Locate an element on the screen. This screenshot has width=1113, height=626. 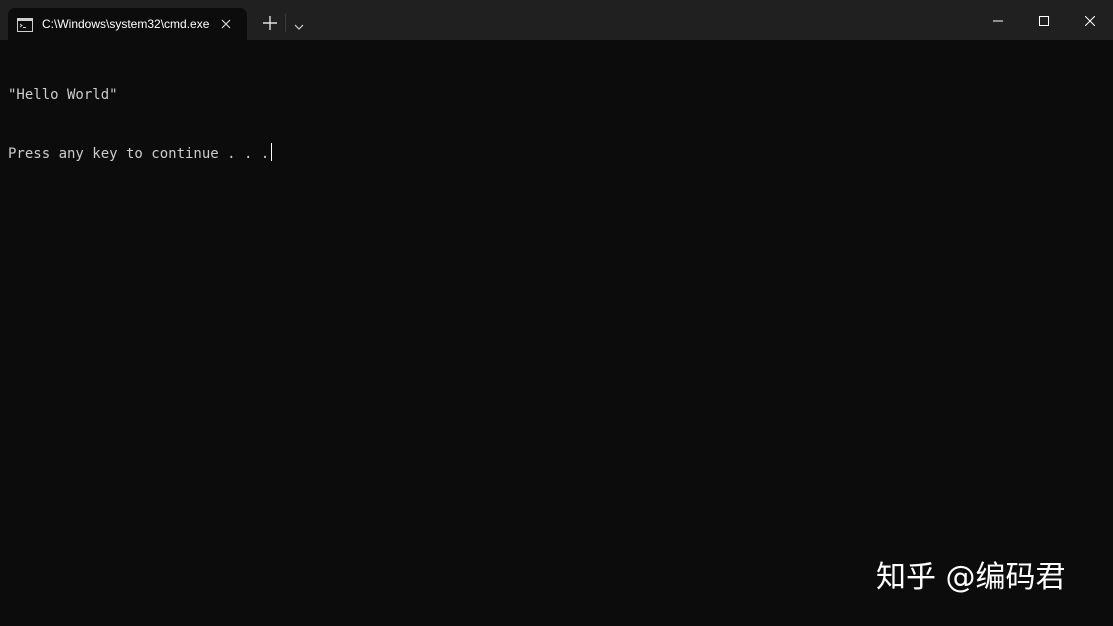
output-line: "Hello World" is located at coordinates (63, 95).